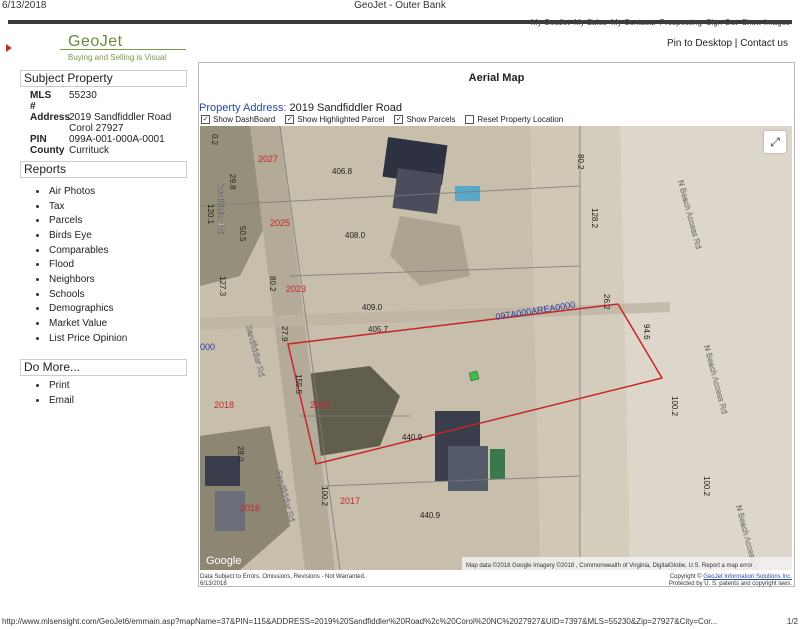 The image size is (800, 629). I want to click on road-label: Sandfiddler Rd, so click(220, 207).